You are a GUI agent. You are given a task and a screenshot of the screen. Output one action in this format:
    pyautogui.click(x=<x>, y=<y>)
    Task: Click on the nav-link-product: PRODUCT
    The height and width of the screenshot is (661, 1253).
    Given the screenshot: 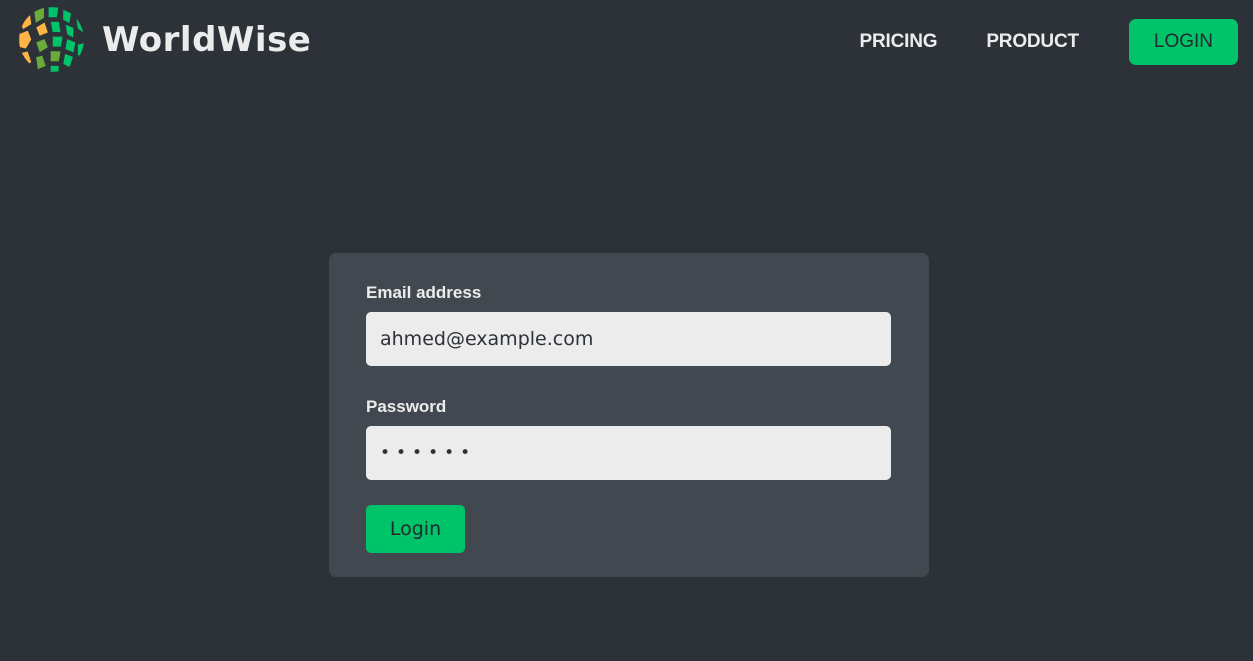 What is the action you would take?
    pyautogui.click(x=1032, y=42)
    